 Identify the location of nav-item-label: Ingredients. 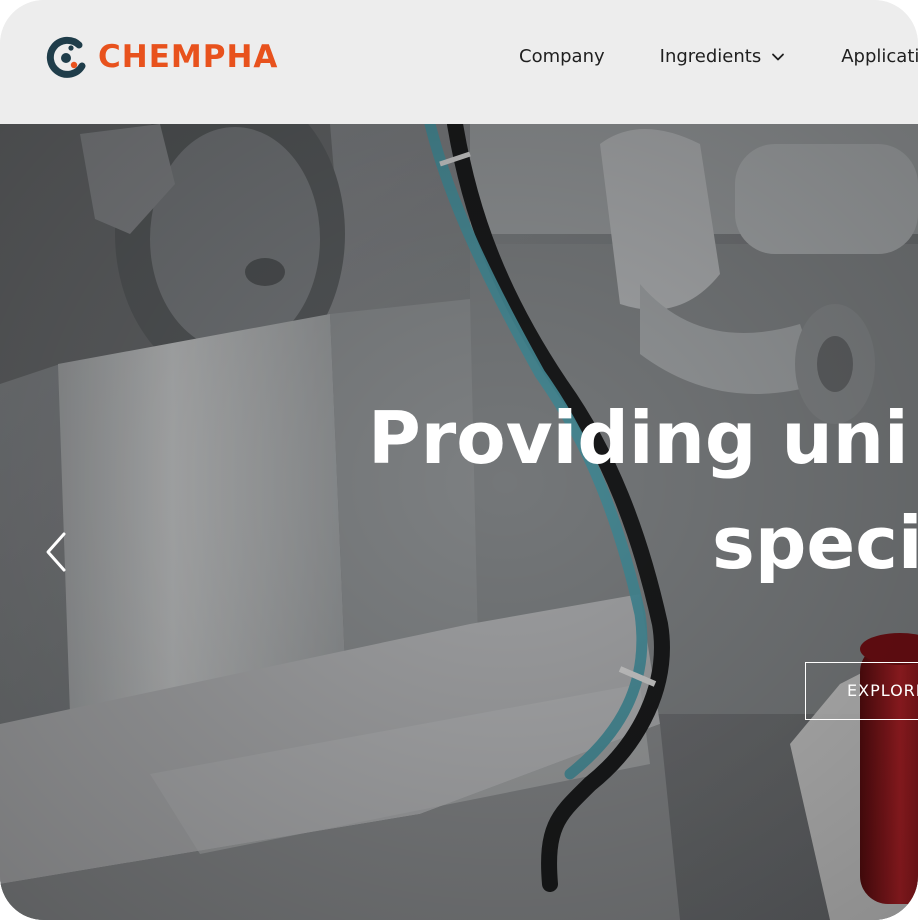
(710, 56).